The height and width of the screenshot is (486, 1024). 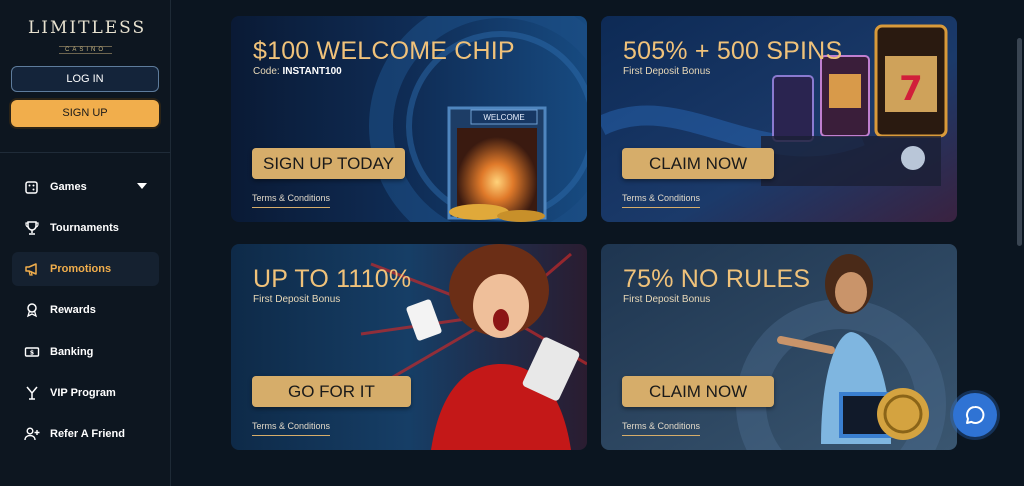 I want to click on sidebar-item-banking: $ Banking, so click(x=85, y=352).